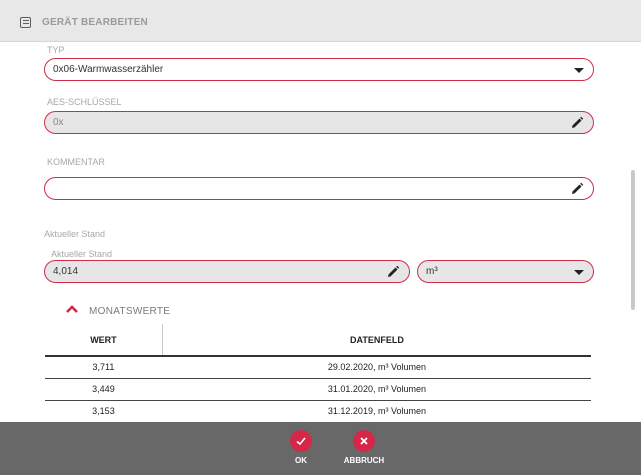 This screenshot has width=641, height=475. What do you see at coordinates (75, 234) in the screenshot?
I see `stand-section-label: Aktueller Stand` at bounding box center [75, 234].